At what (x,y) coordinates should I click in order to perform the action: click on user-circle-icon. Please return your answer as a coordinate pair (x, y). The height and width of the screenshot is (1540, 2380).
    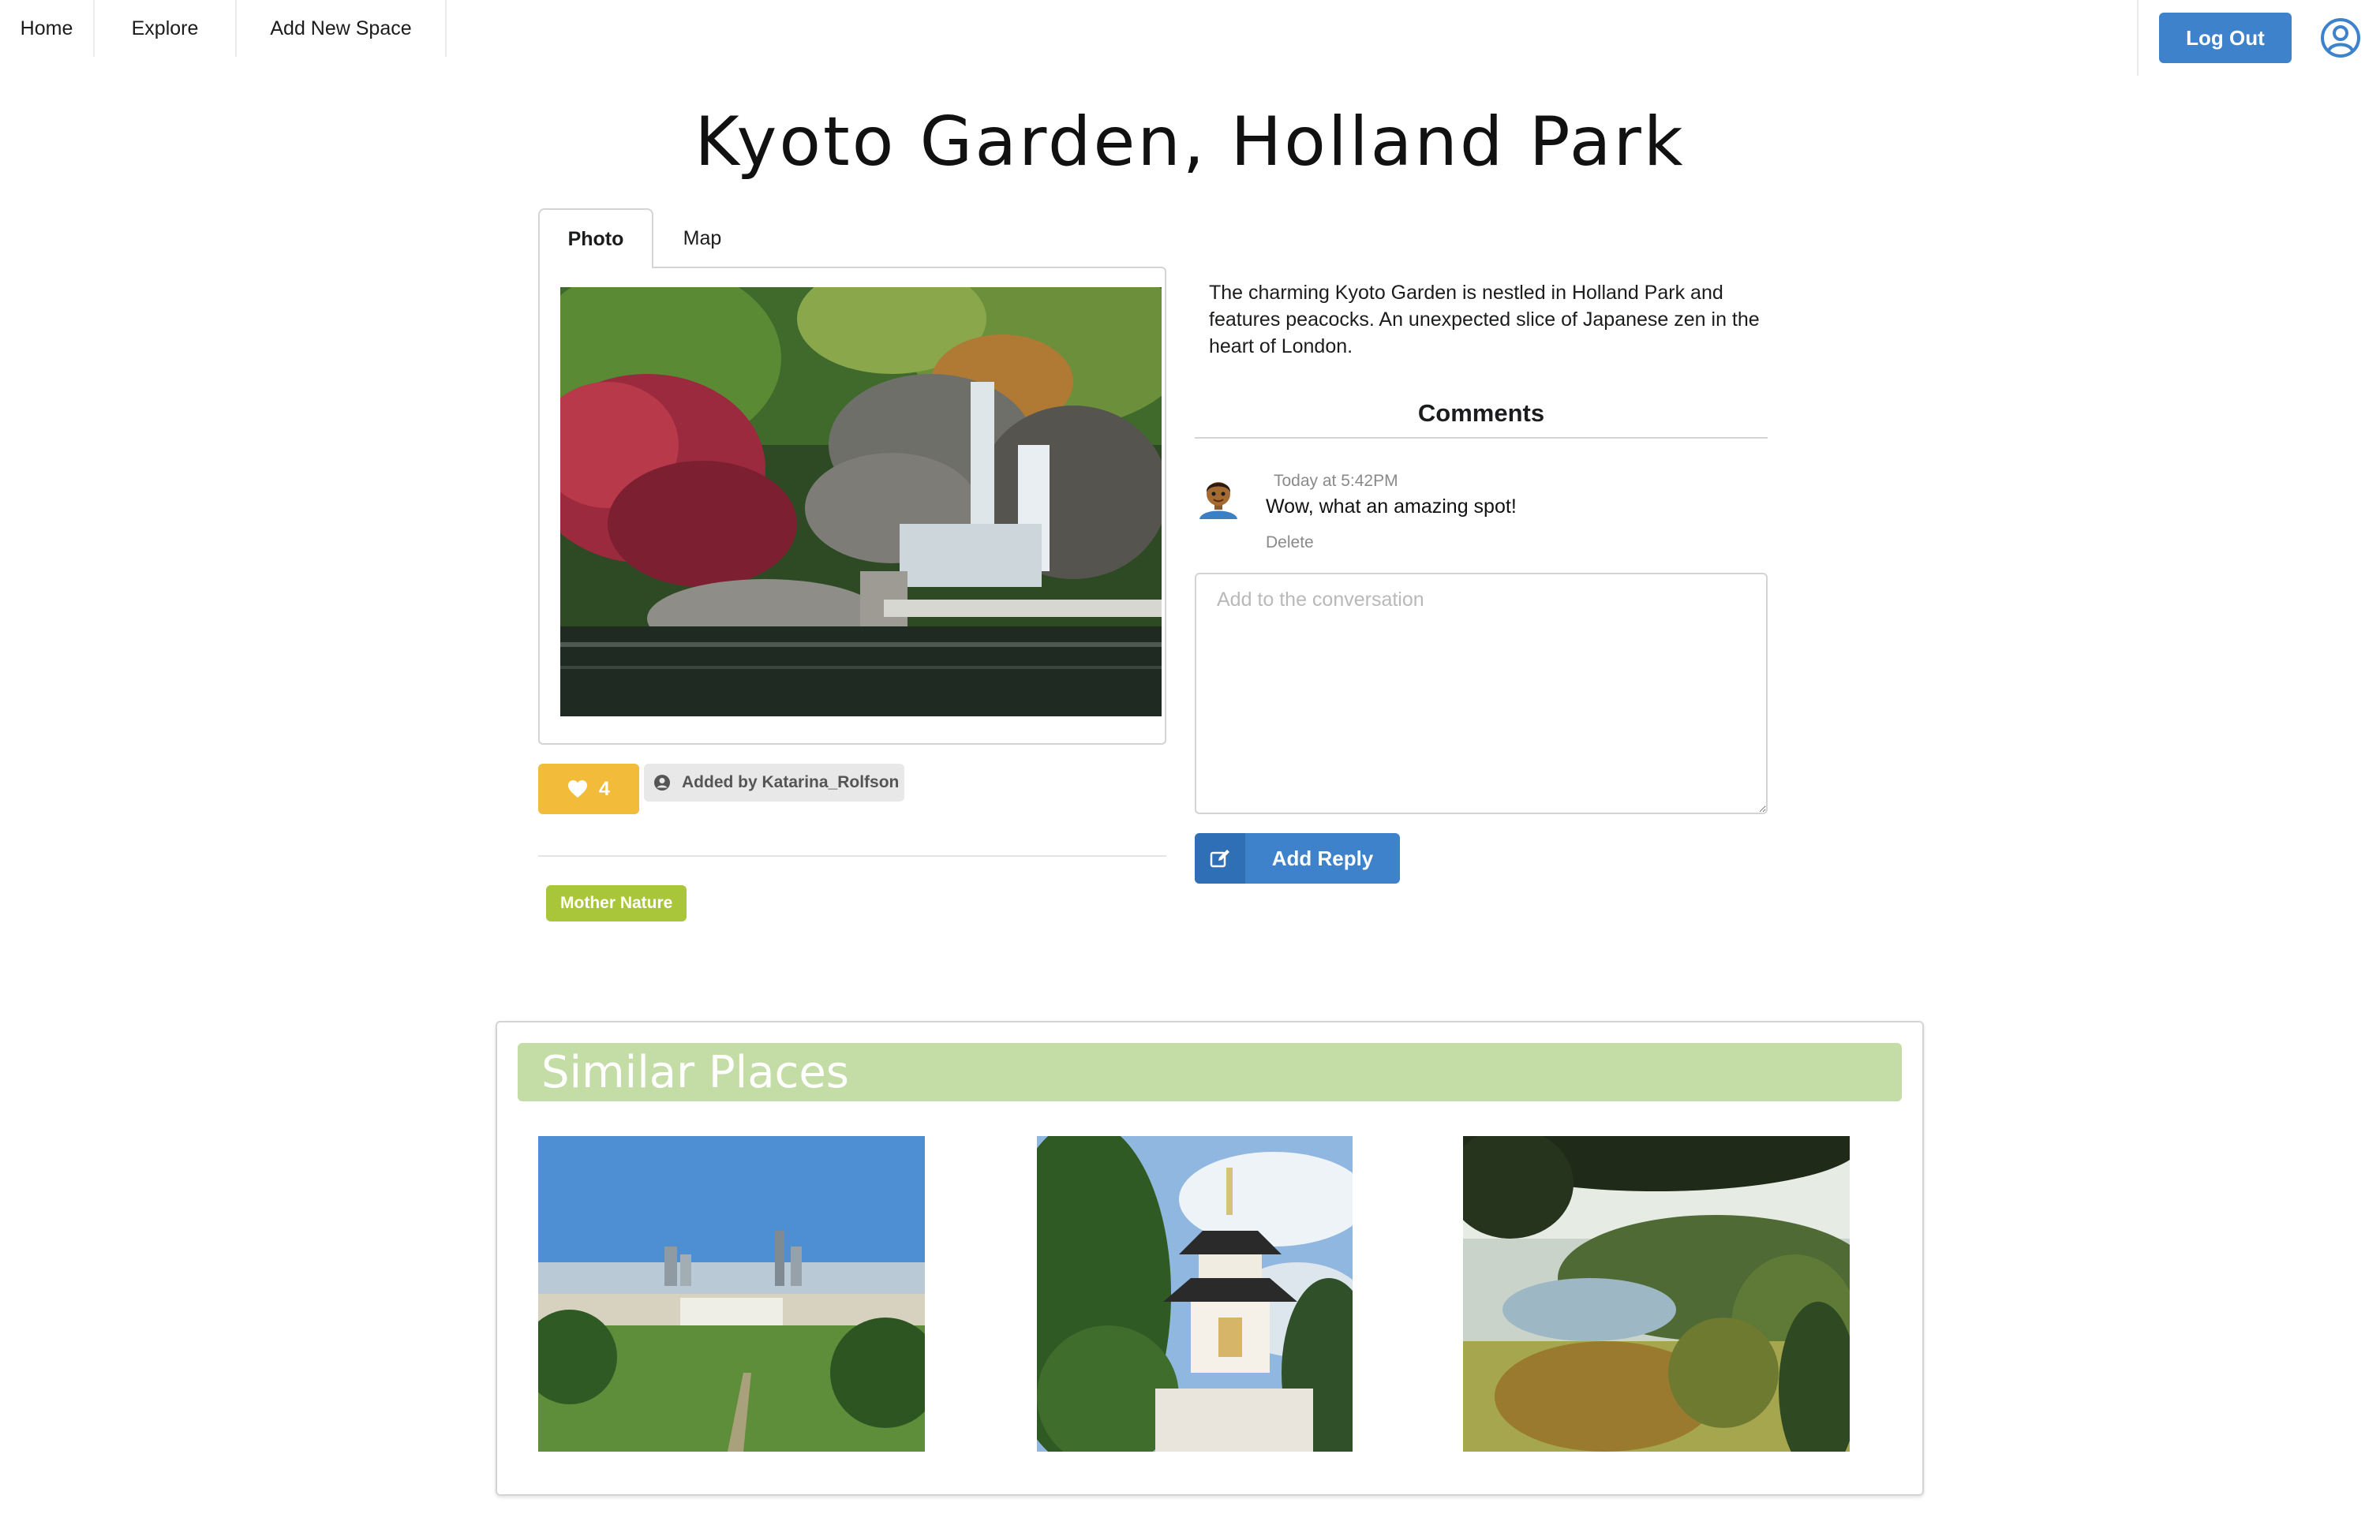
    Looking at the image, I should click on (662, 783).